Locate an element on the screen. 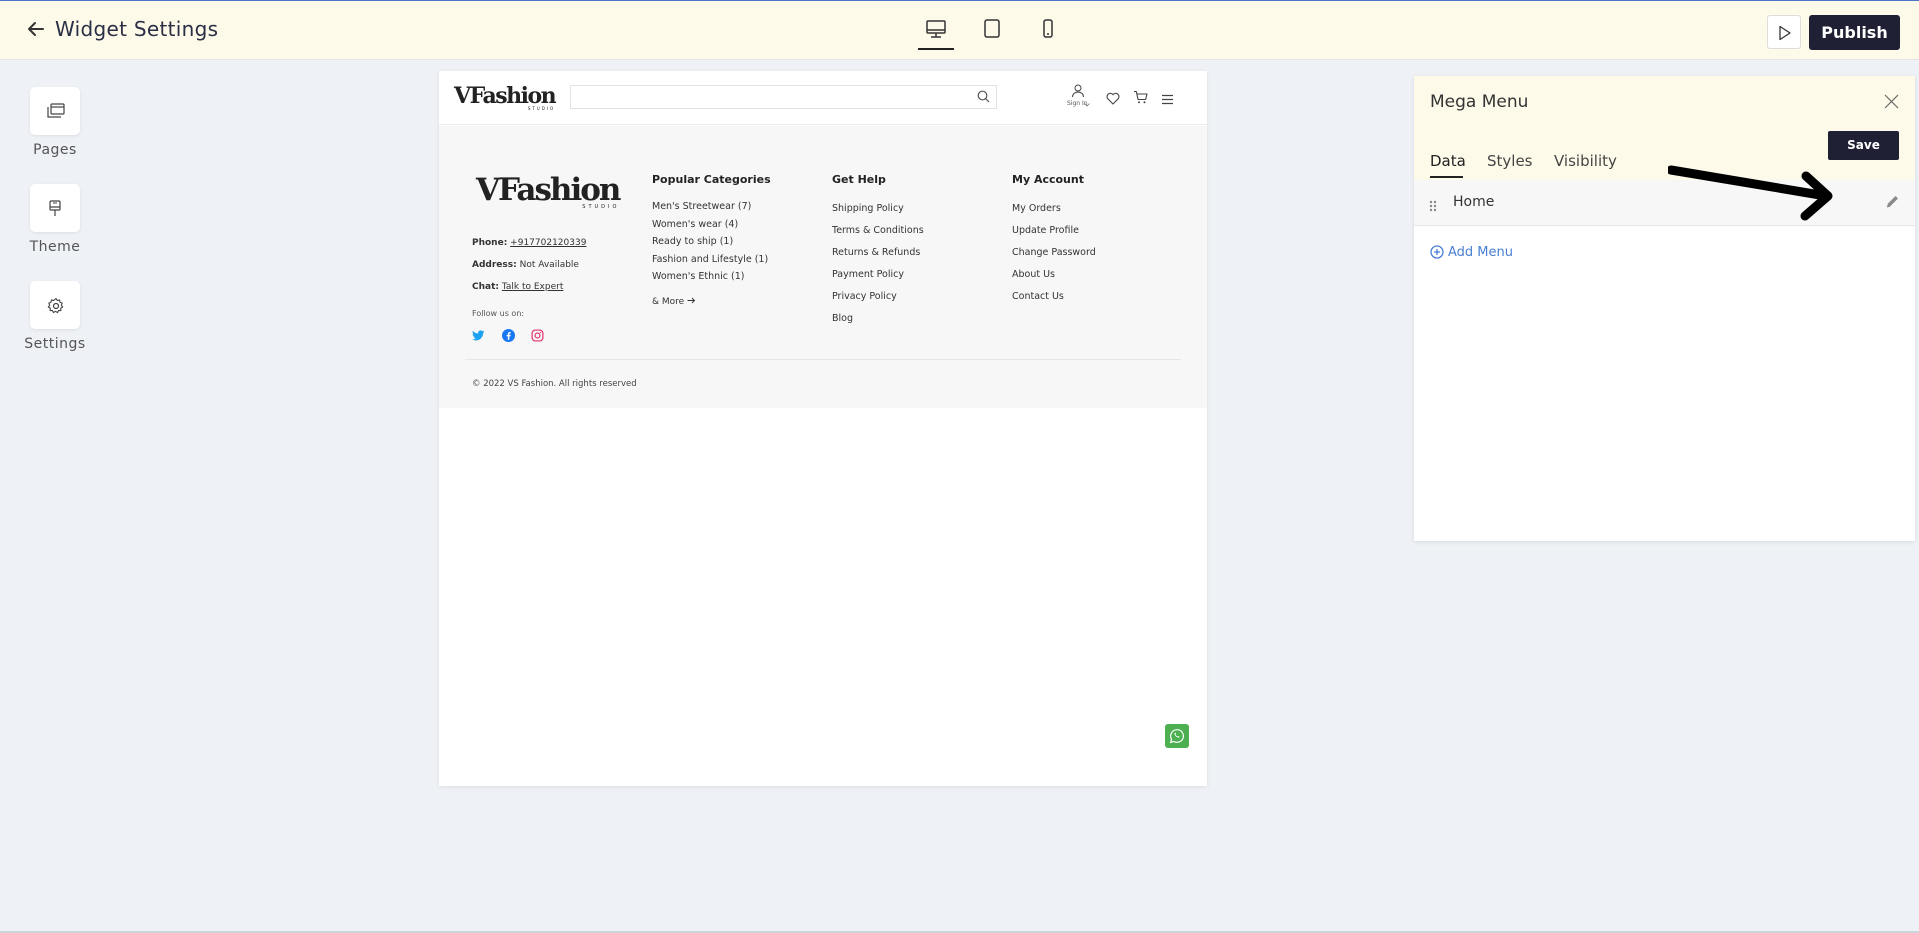 This screenshot has width=1919, height=933. rail-item-settings: Settings is located at coordinates (55, 316).